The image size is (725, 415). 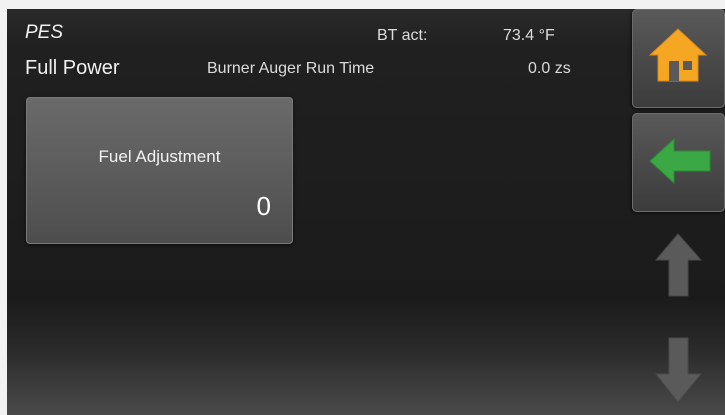 I want to click on bt-act-value: 73.4 °F, so click(x=529, y=35).